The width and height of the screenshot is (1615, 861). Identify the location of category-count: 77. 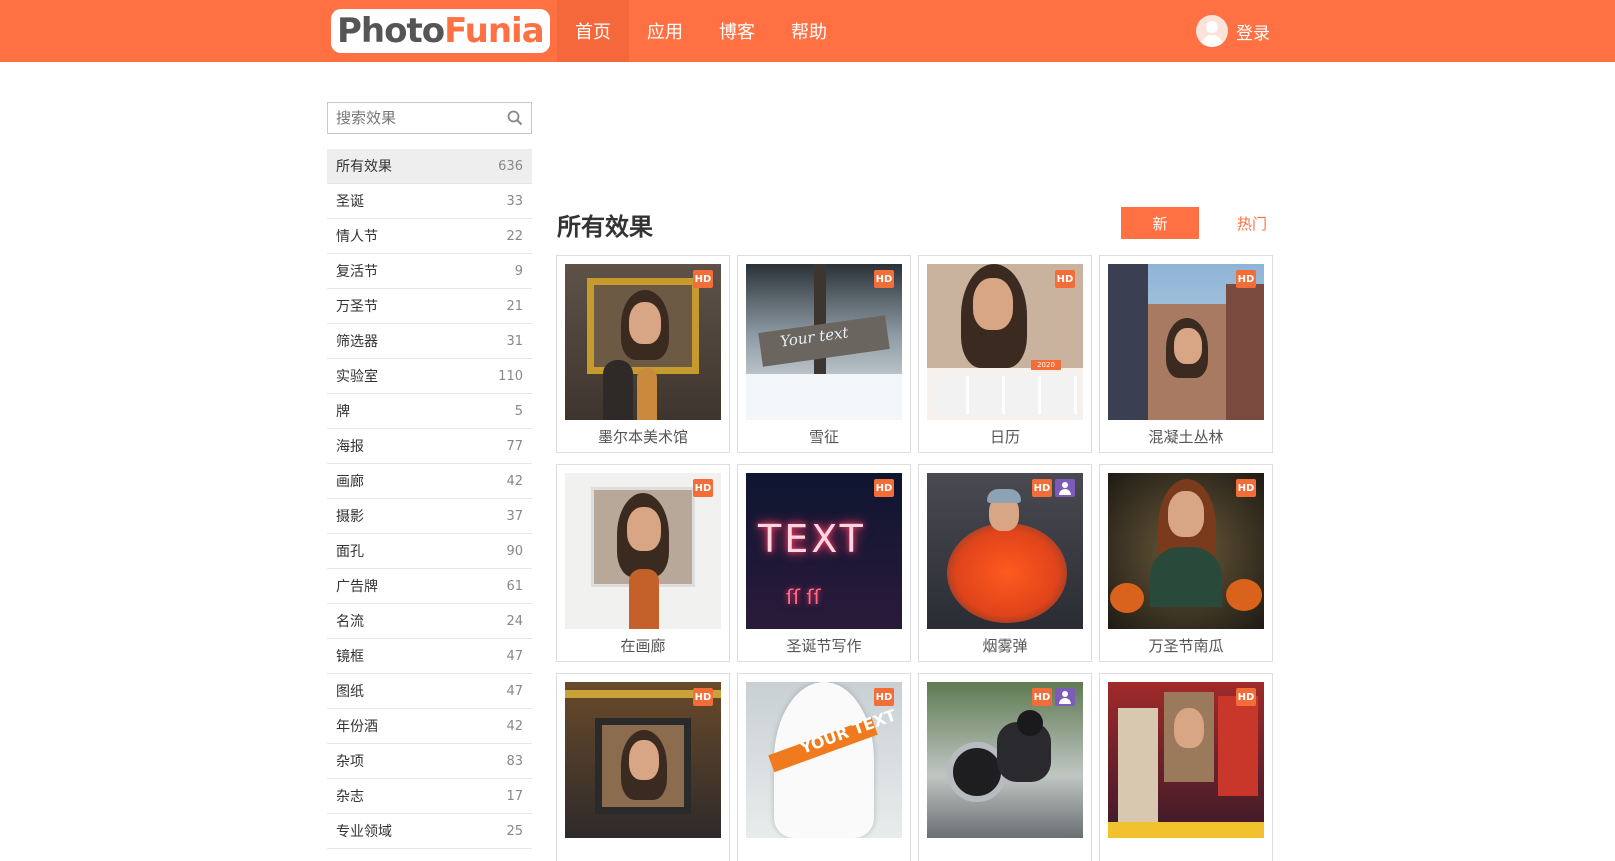
(514, 446).